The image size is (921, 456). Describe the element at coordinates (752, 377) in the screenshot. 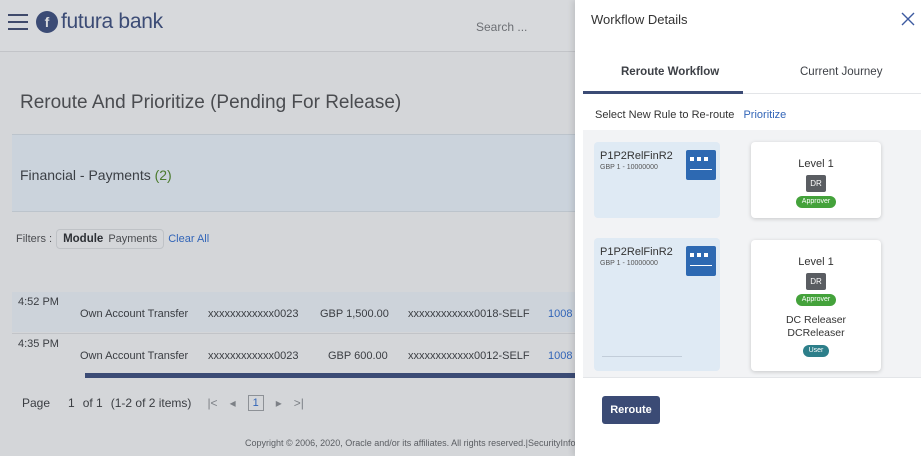

I see `divider` at that location.